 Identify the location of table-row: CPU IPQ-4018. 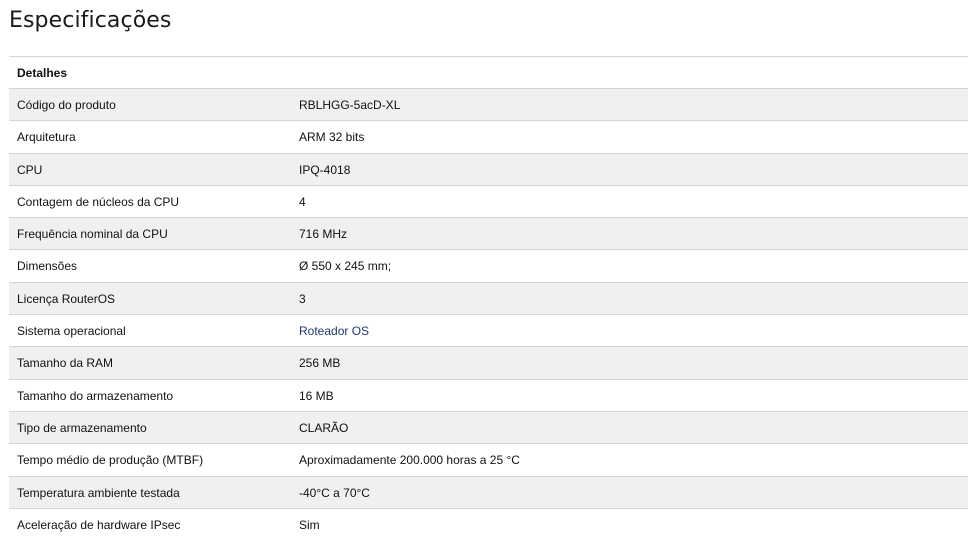
(488, 169).